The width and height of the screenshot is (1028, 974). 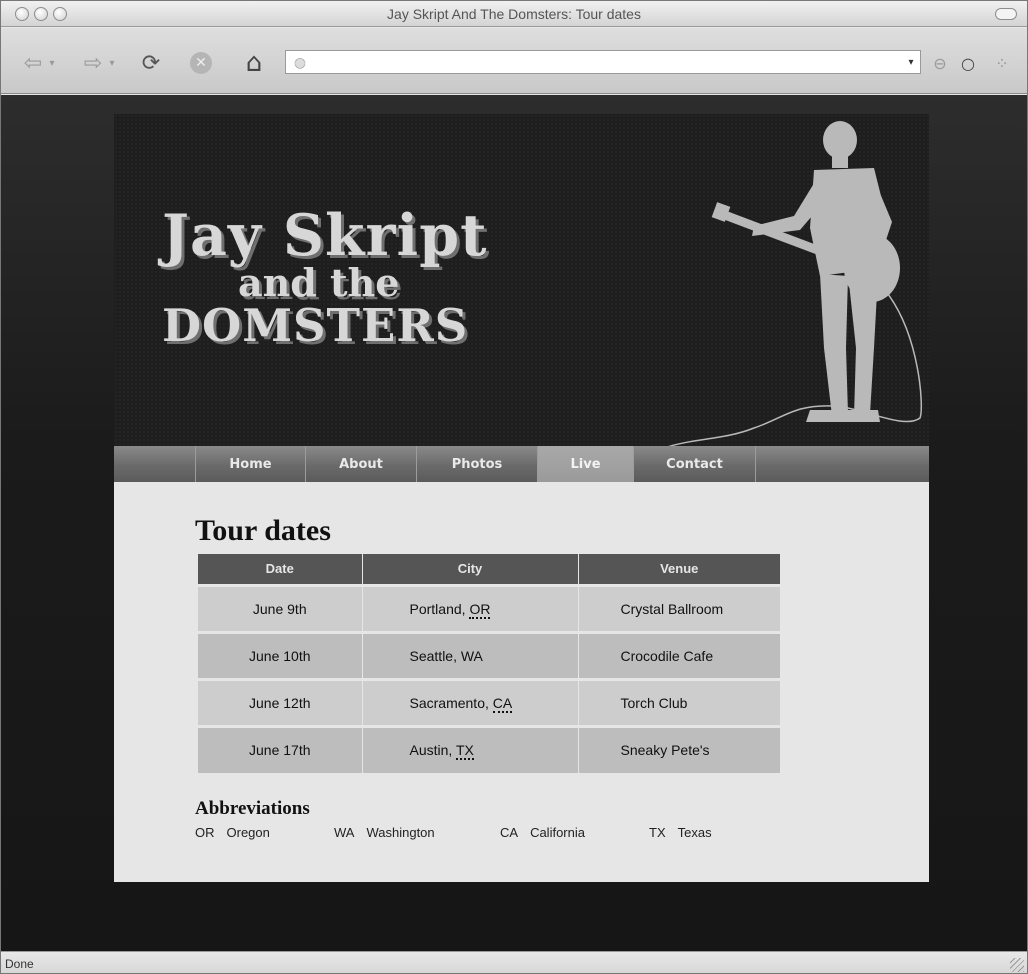 I want to click on logo-line-1: Jay Skript, so click(x=325, y=235).